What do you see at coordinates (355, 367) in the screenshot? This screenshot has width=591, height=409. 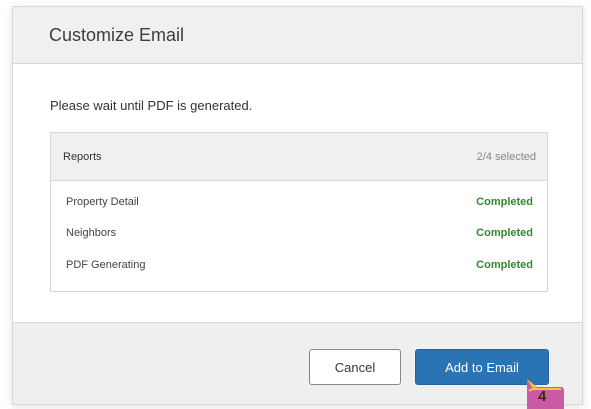 I see `cancel-button: Cancel` at bounding box center [355, 367].